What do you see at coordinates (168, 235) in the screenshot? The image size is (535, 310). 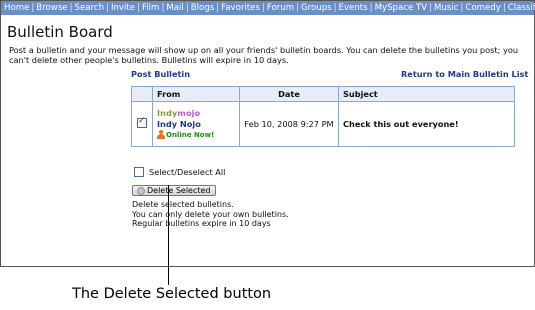 I see `callout-pointer-line` at bounding box center [168, 235].